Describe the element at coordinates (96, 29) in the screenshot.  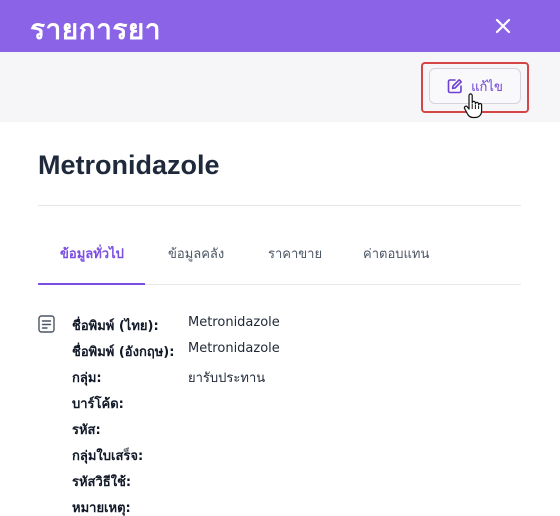
I see `modal-title: รายการยา` at that location.